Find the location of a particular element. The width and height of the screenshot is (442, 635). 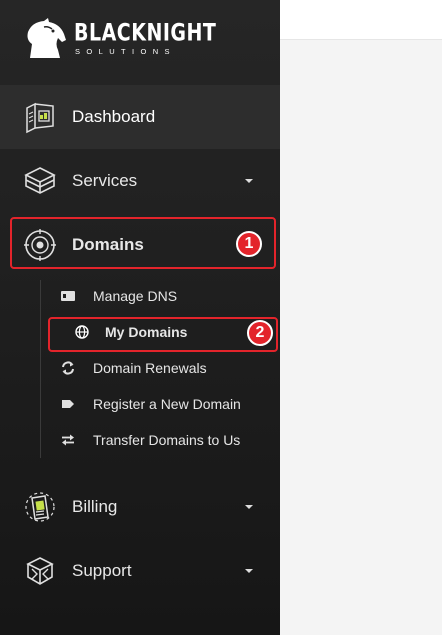

nav-item-billing: Billing is located at coordinates (140, 507).